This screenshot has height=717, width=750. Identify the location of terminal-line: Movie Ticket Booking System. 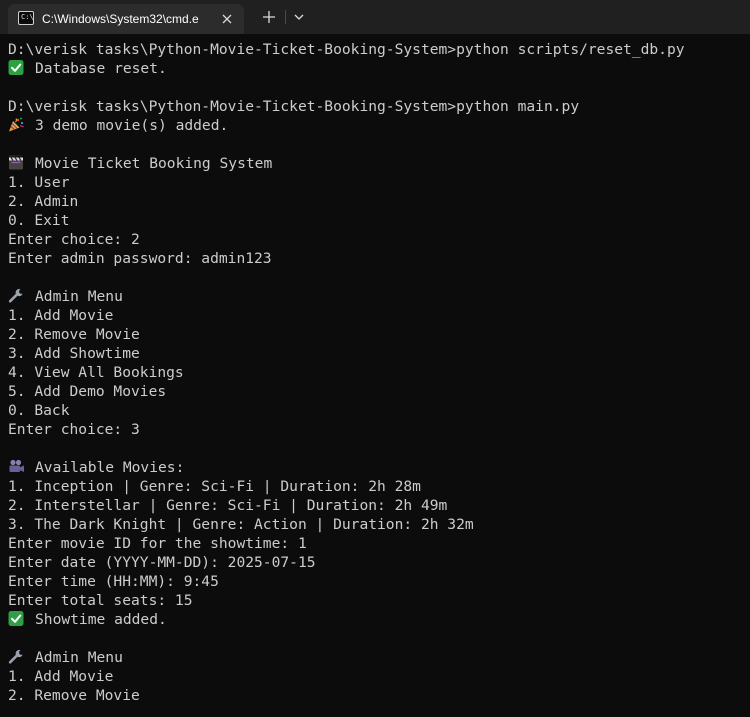
(378, 163).